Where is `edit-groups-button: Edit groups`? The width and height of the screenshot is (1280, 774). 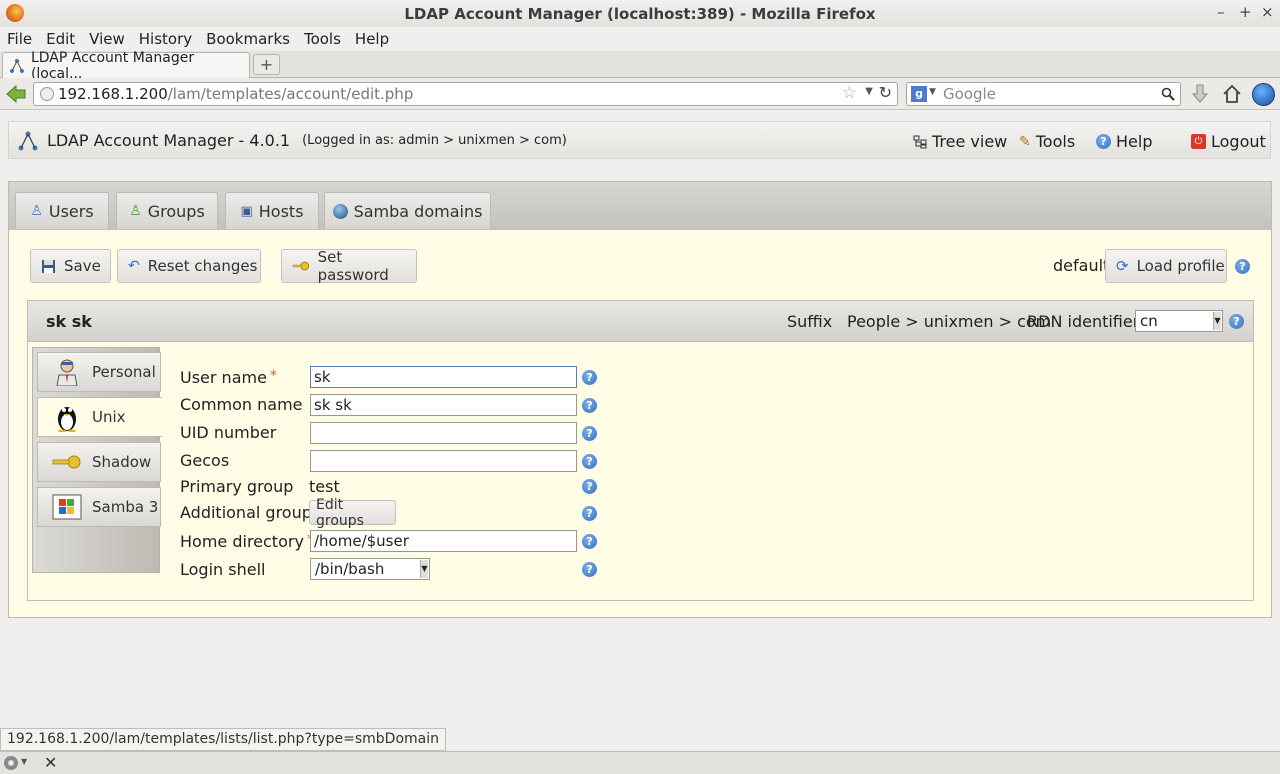
edit-groups-button: Edit groups is located at coordinates (352, 513).